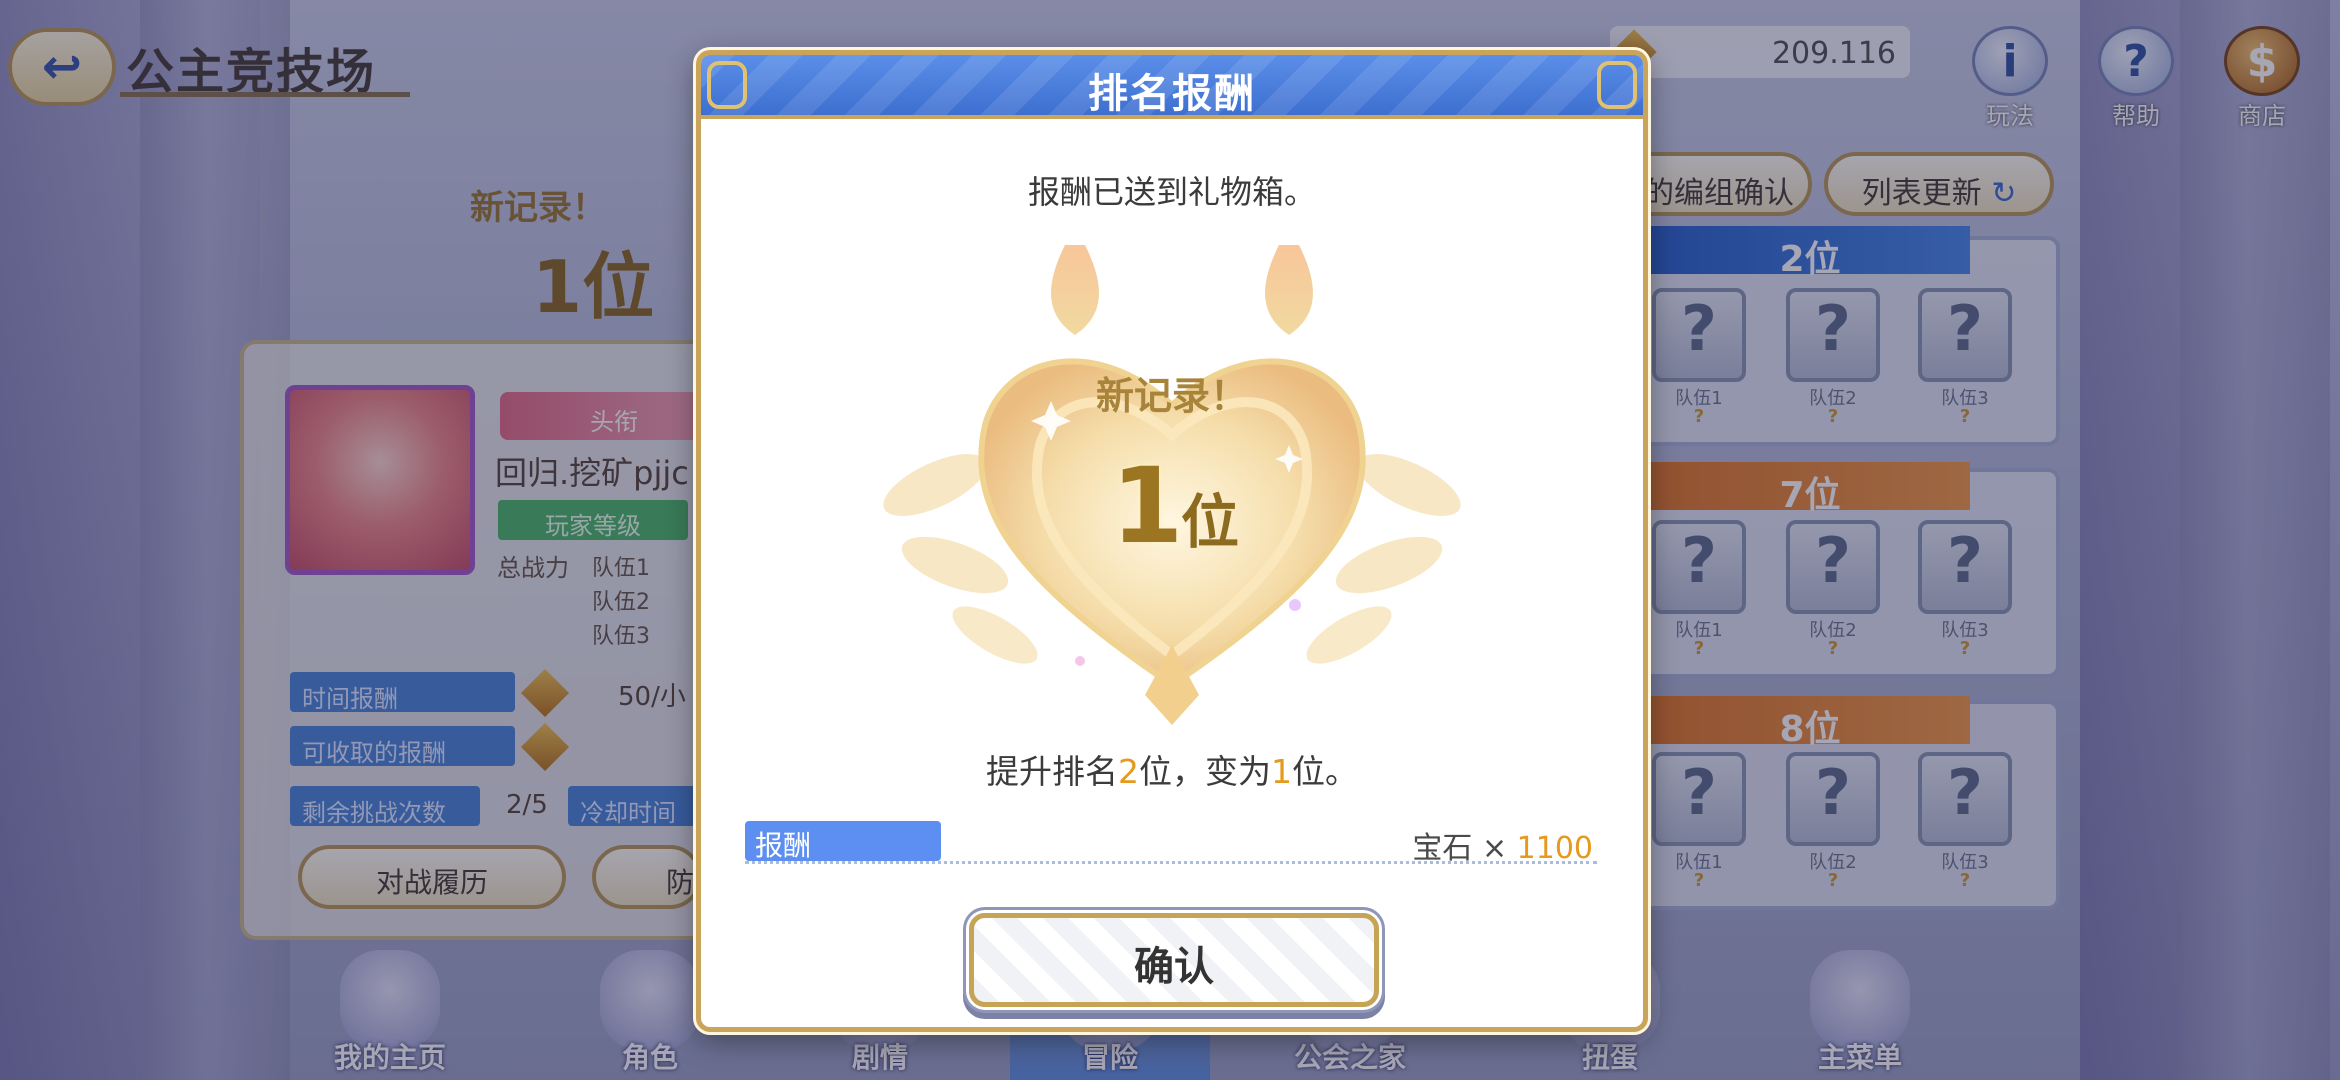 This screenshot has height=1080, width=2340. What do you see at coordinates (1171, 862) in the screenshot?
I see `reward-divider` at bounding box center [1171, 862].